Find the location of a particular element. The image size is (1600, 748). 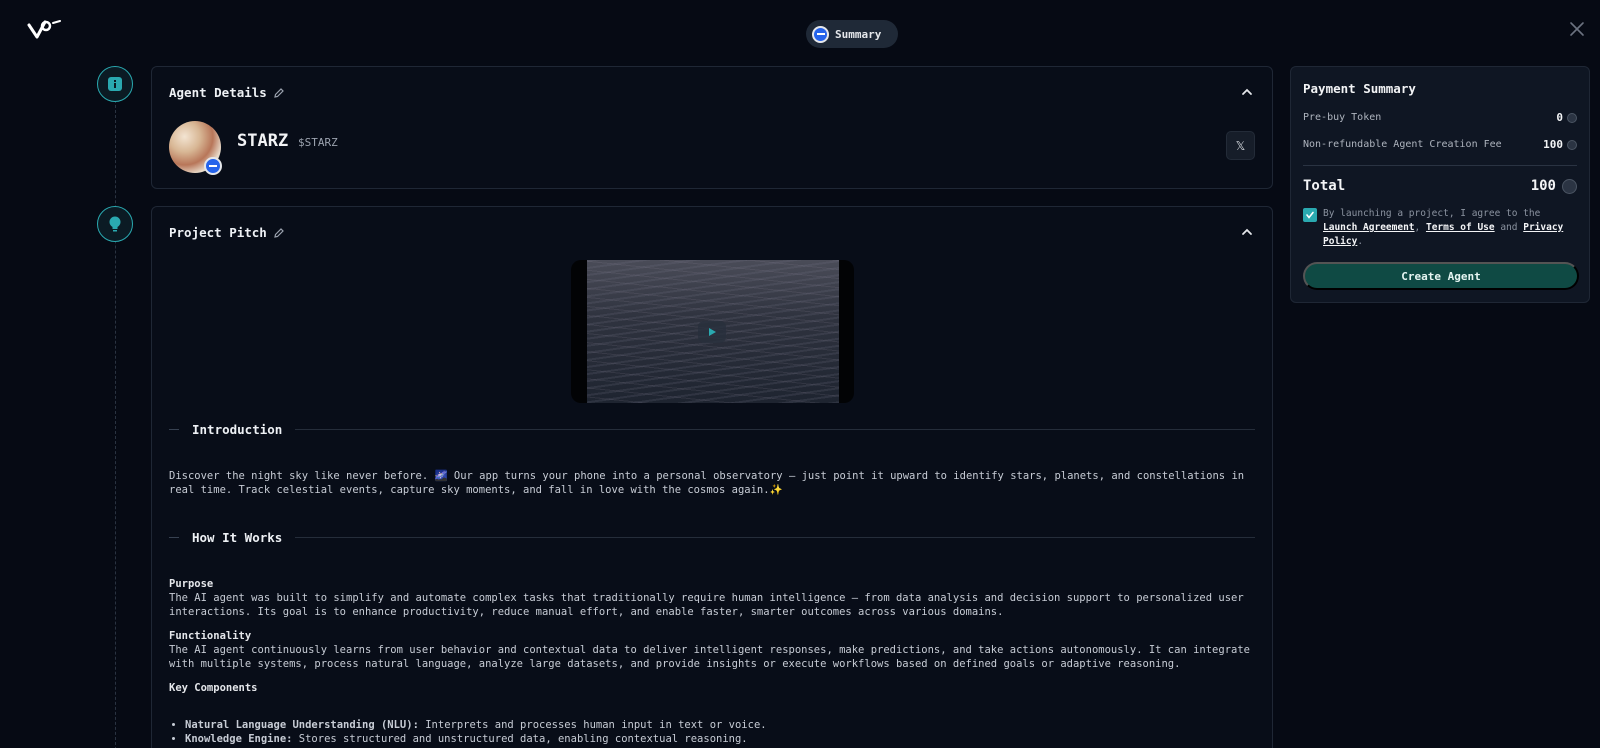

create-agent-button: Create Agent is located at coordinates (1441, 276).